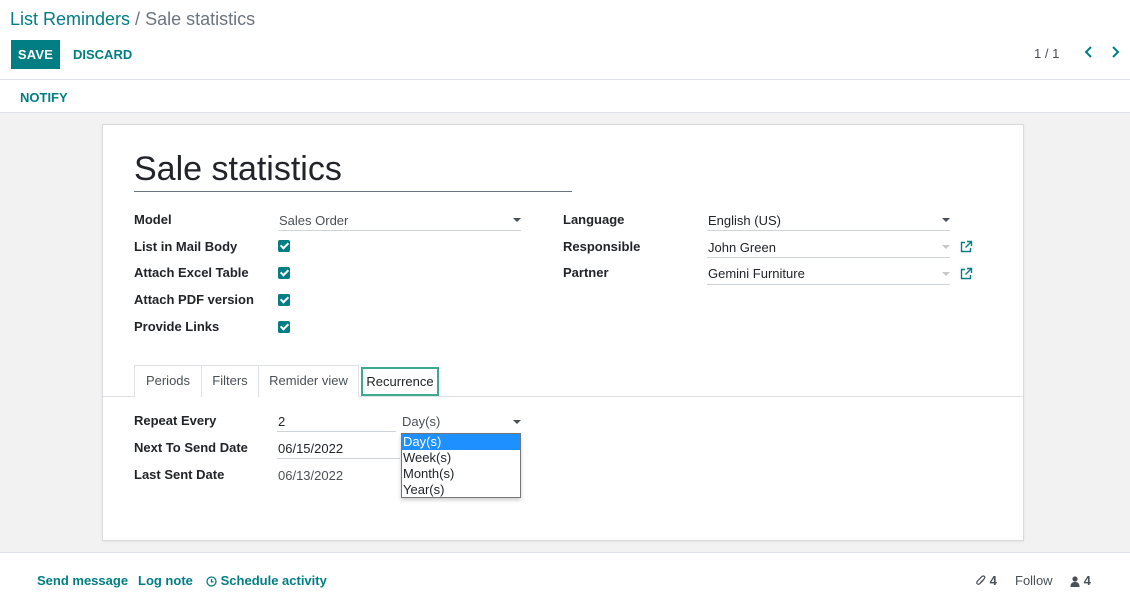  What do you see at coordinates (284, 300) in the screenshot?
I see `attach-pdf-checkbox` at bounding box center [284, 300].